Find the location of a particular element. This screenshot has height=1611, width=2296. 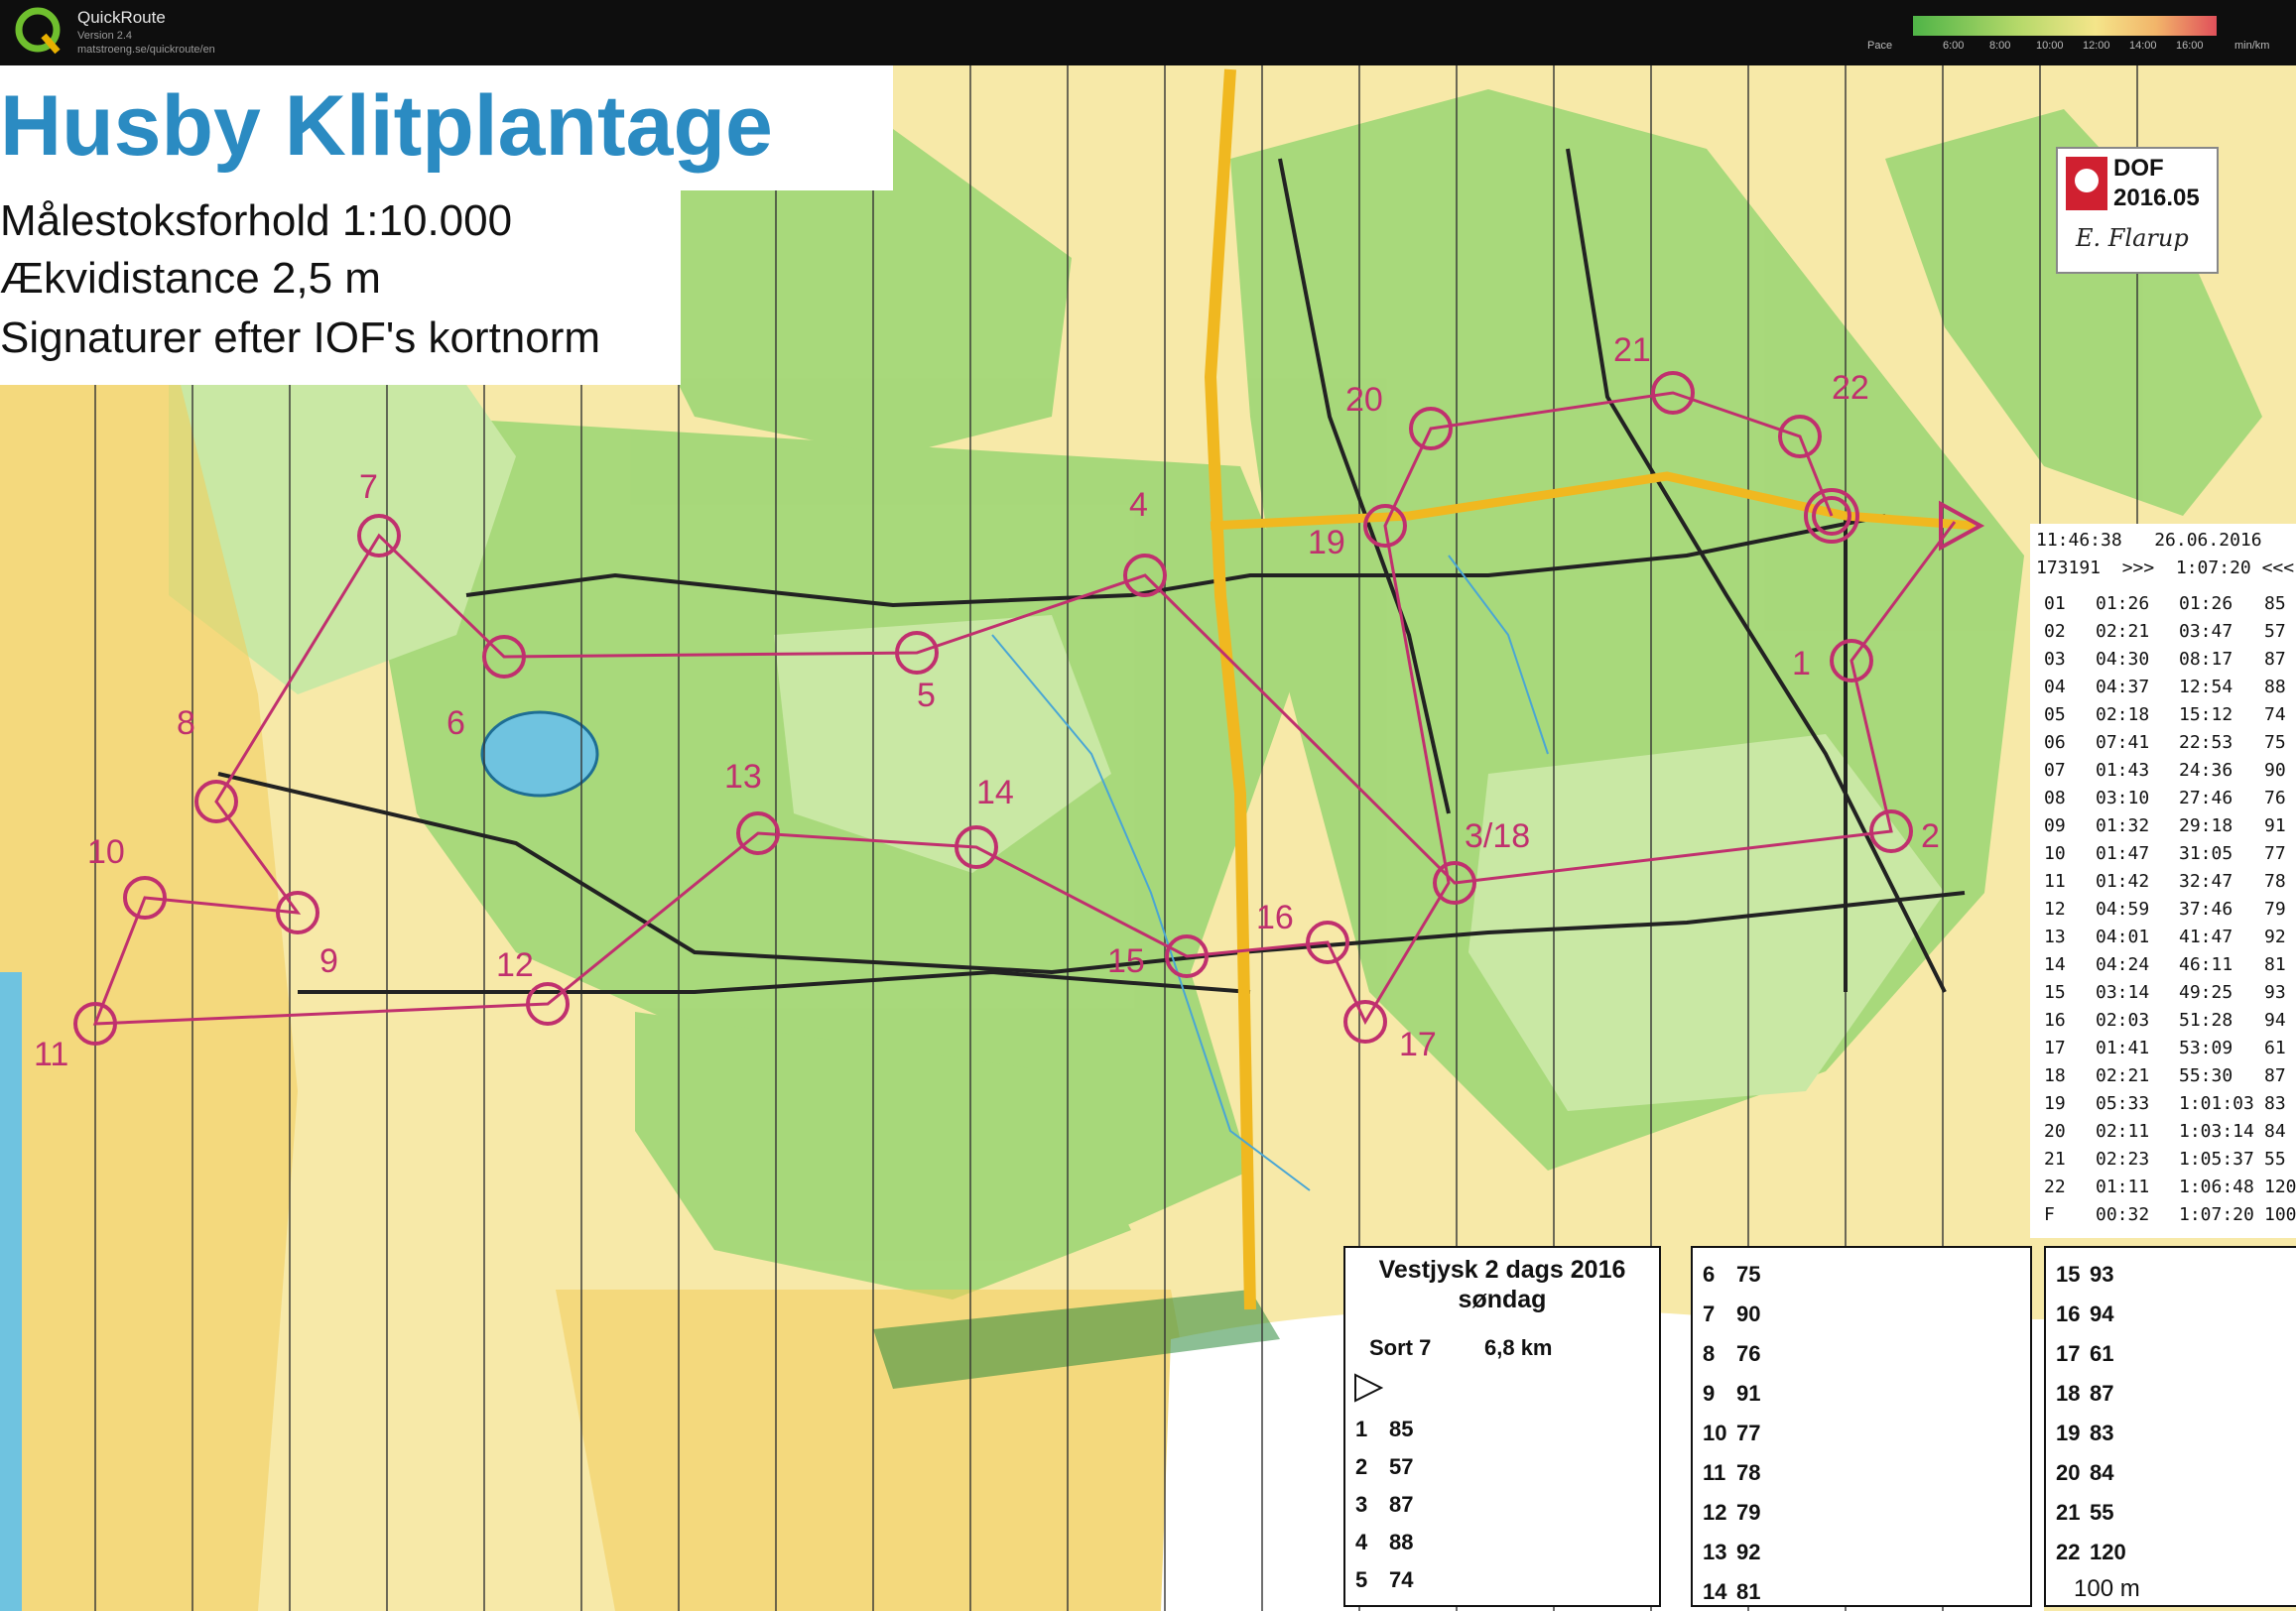

description-cell: 10 is located at coordinates (1715, 1433).